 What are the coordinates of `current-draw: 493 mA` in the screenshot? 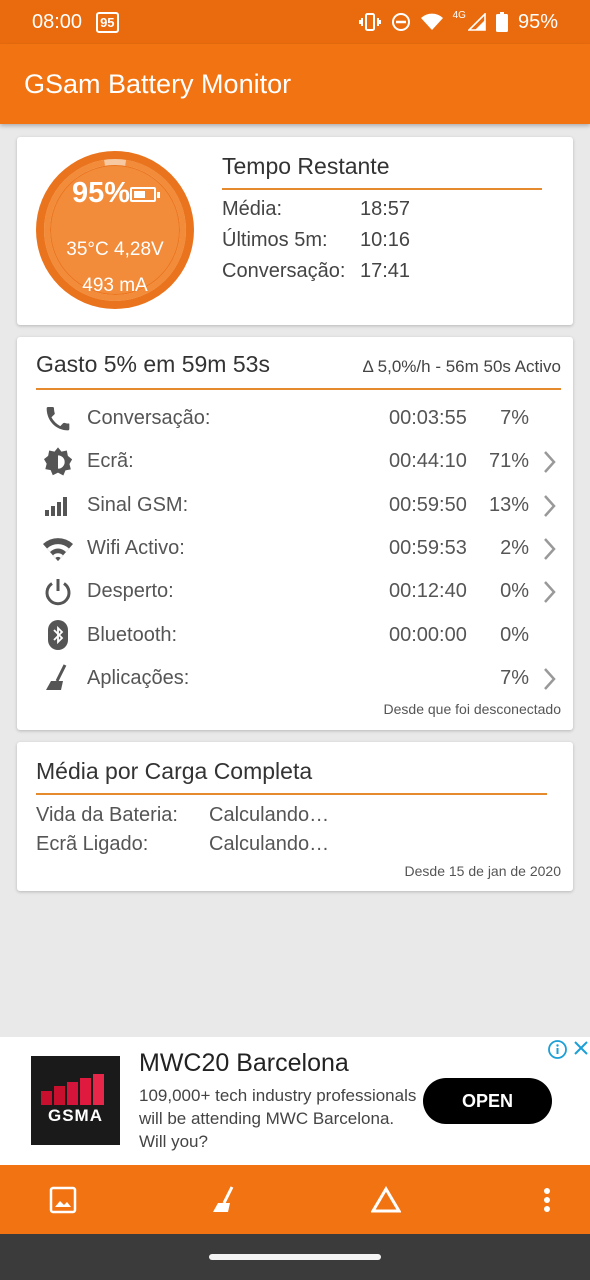 It's located at (115, 285).